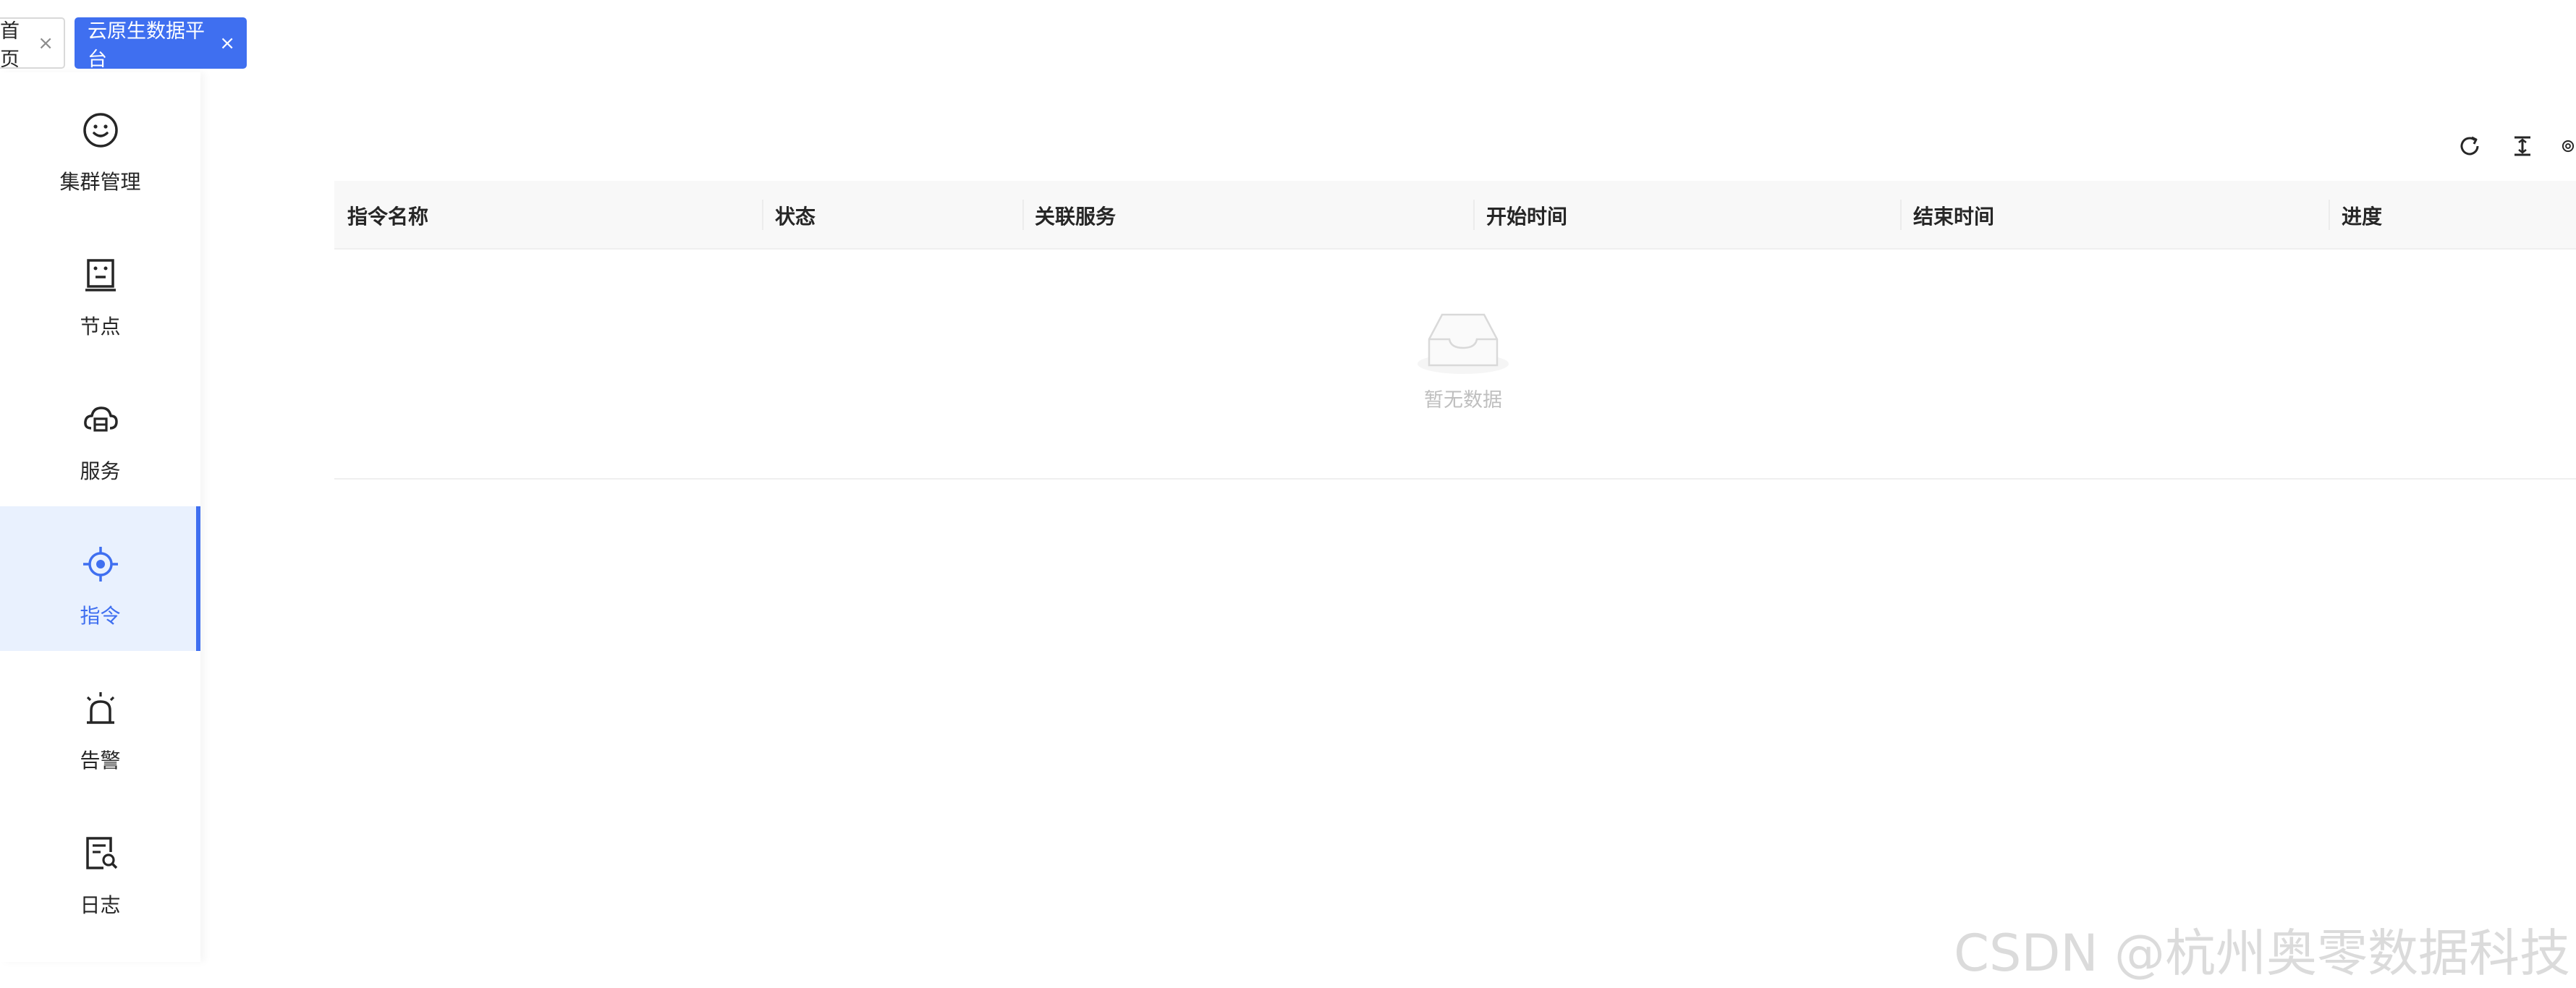 This screenshot has height=988, width=2576. I want to click on sidebar-item-node: 节点, so click(100, 289).